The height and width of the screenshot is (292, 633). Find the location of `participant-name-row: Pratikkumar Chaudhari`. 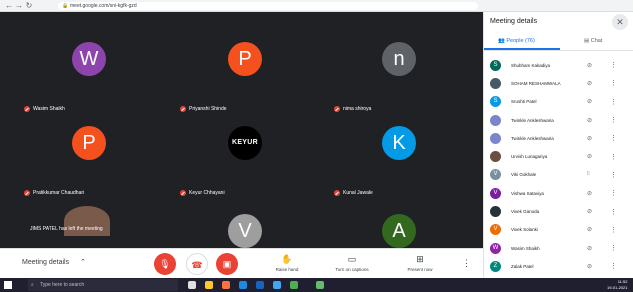

participant-name-row: Pratikkumar Chaudhari is located at coordinates (54, 193).